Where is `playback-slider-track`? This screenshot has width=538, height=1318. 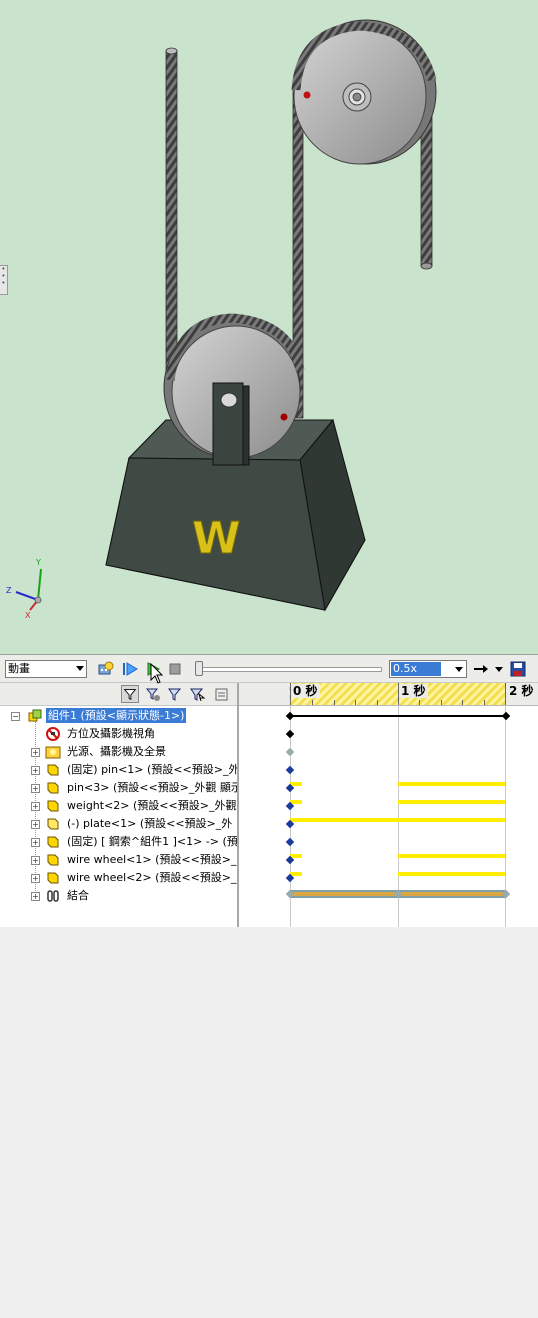 playback-slider-track is located at coordinates (289, 669).